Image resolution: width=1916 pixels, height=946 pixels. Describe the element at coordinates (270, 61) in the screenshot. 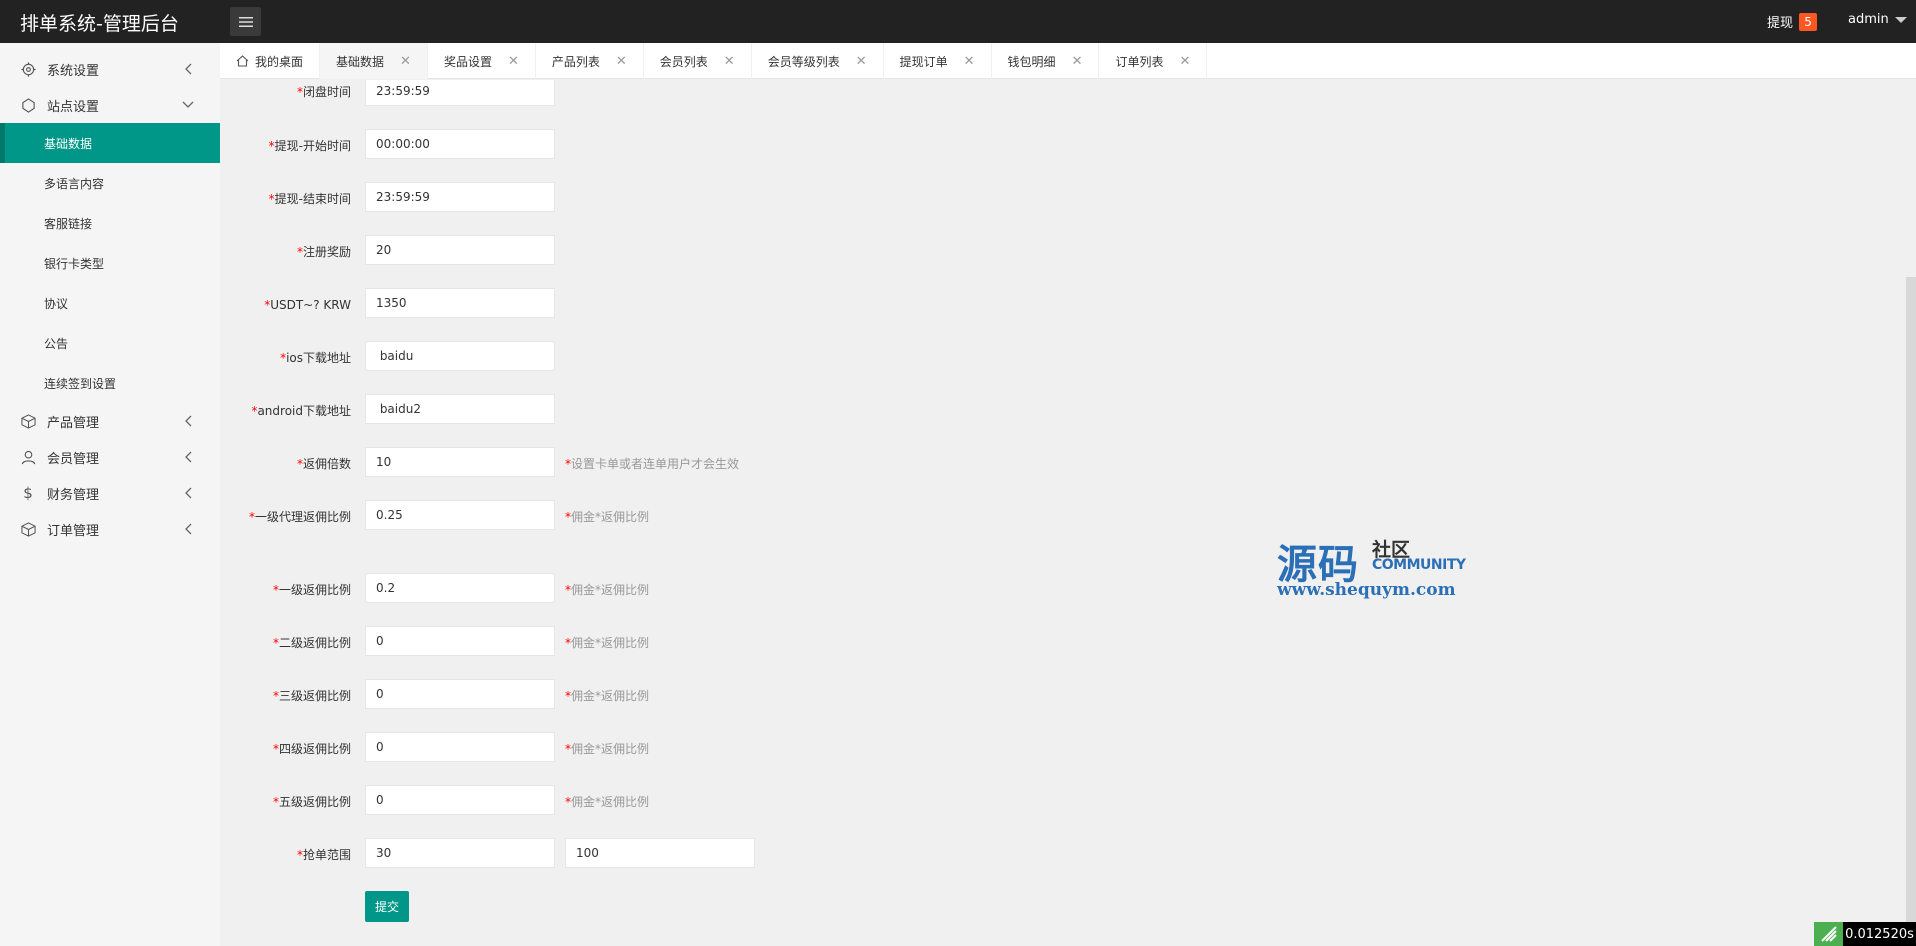

I see `tab-my-desktop: 我的桌面` at that location.